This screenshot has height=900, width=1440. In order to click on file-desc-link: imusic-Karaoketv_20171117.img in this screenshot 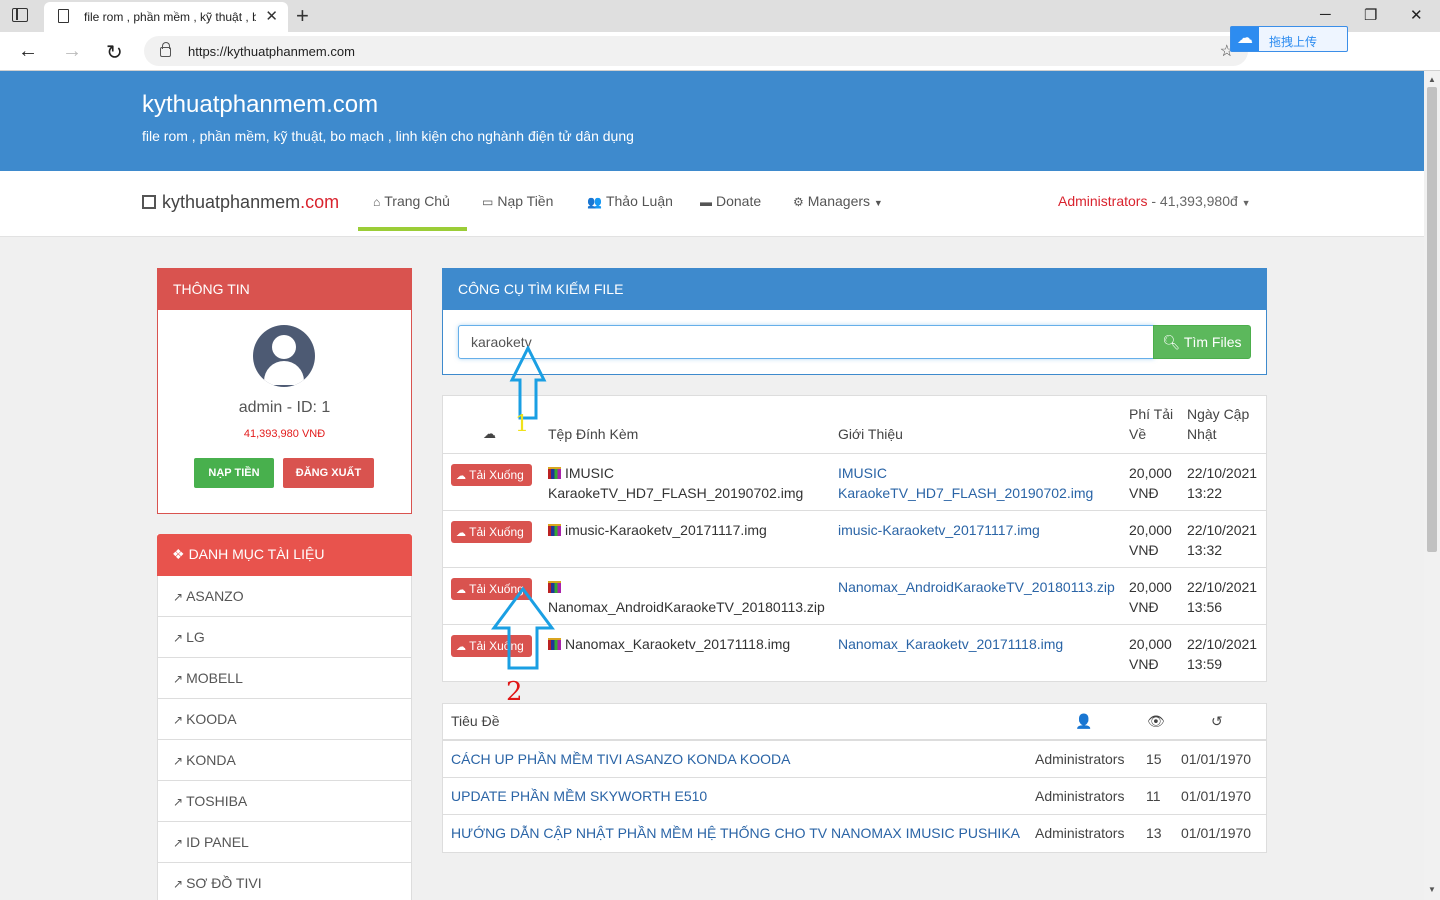, I will do `click(980, 530)`.